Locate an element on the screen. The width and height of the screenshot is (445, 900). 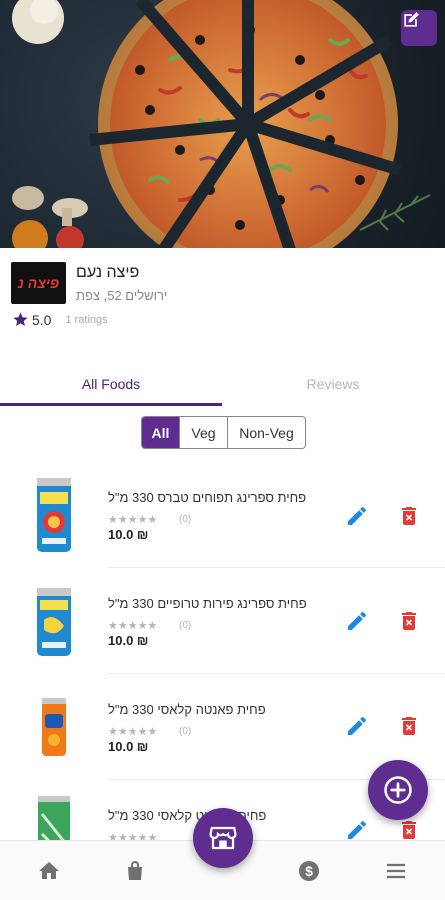
store-address: ירושלים 52, צפת is located at coordinates (122, 295).